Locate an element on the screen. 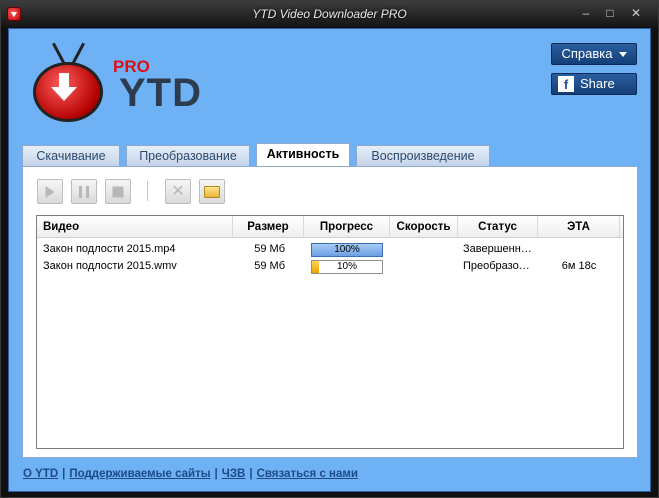 The width and height of the screenshot is (659, 498). facebook-share-button: f Share is located at coordinates (594, 84).